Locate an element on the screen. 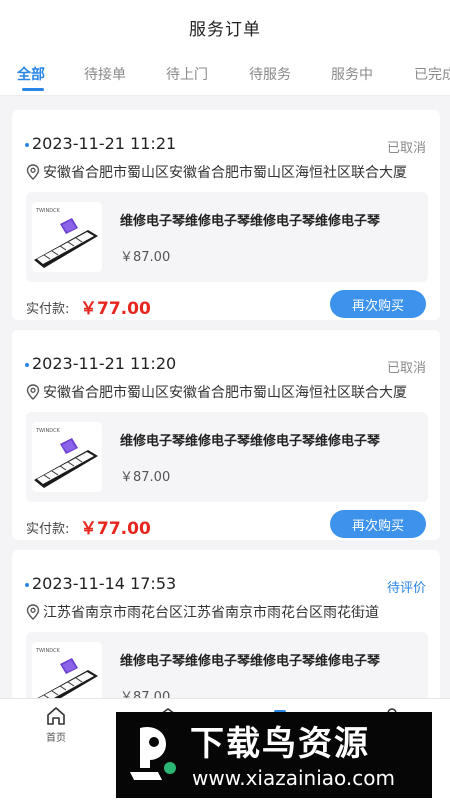  watermark-banner: 下载鸟资源 www.xiazainiao.com is located at coordinates (274, 755).